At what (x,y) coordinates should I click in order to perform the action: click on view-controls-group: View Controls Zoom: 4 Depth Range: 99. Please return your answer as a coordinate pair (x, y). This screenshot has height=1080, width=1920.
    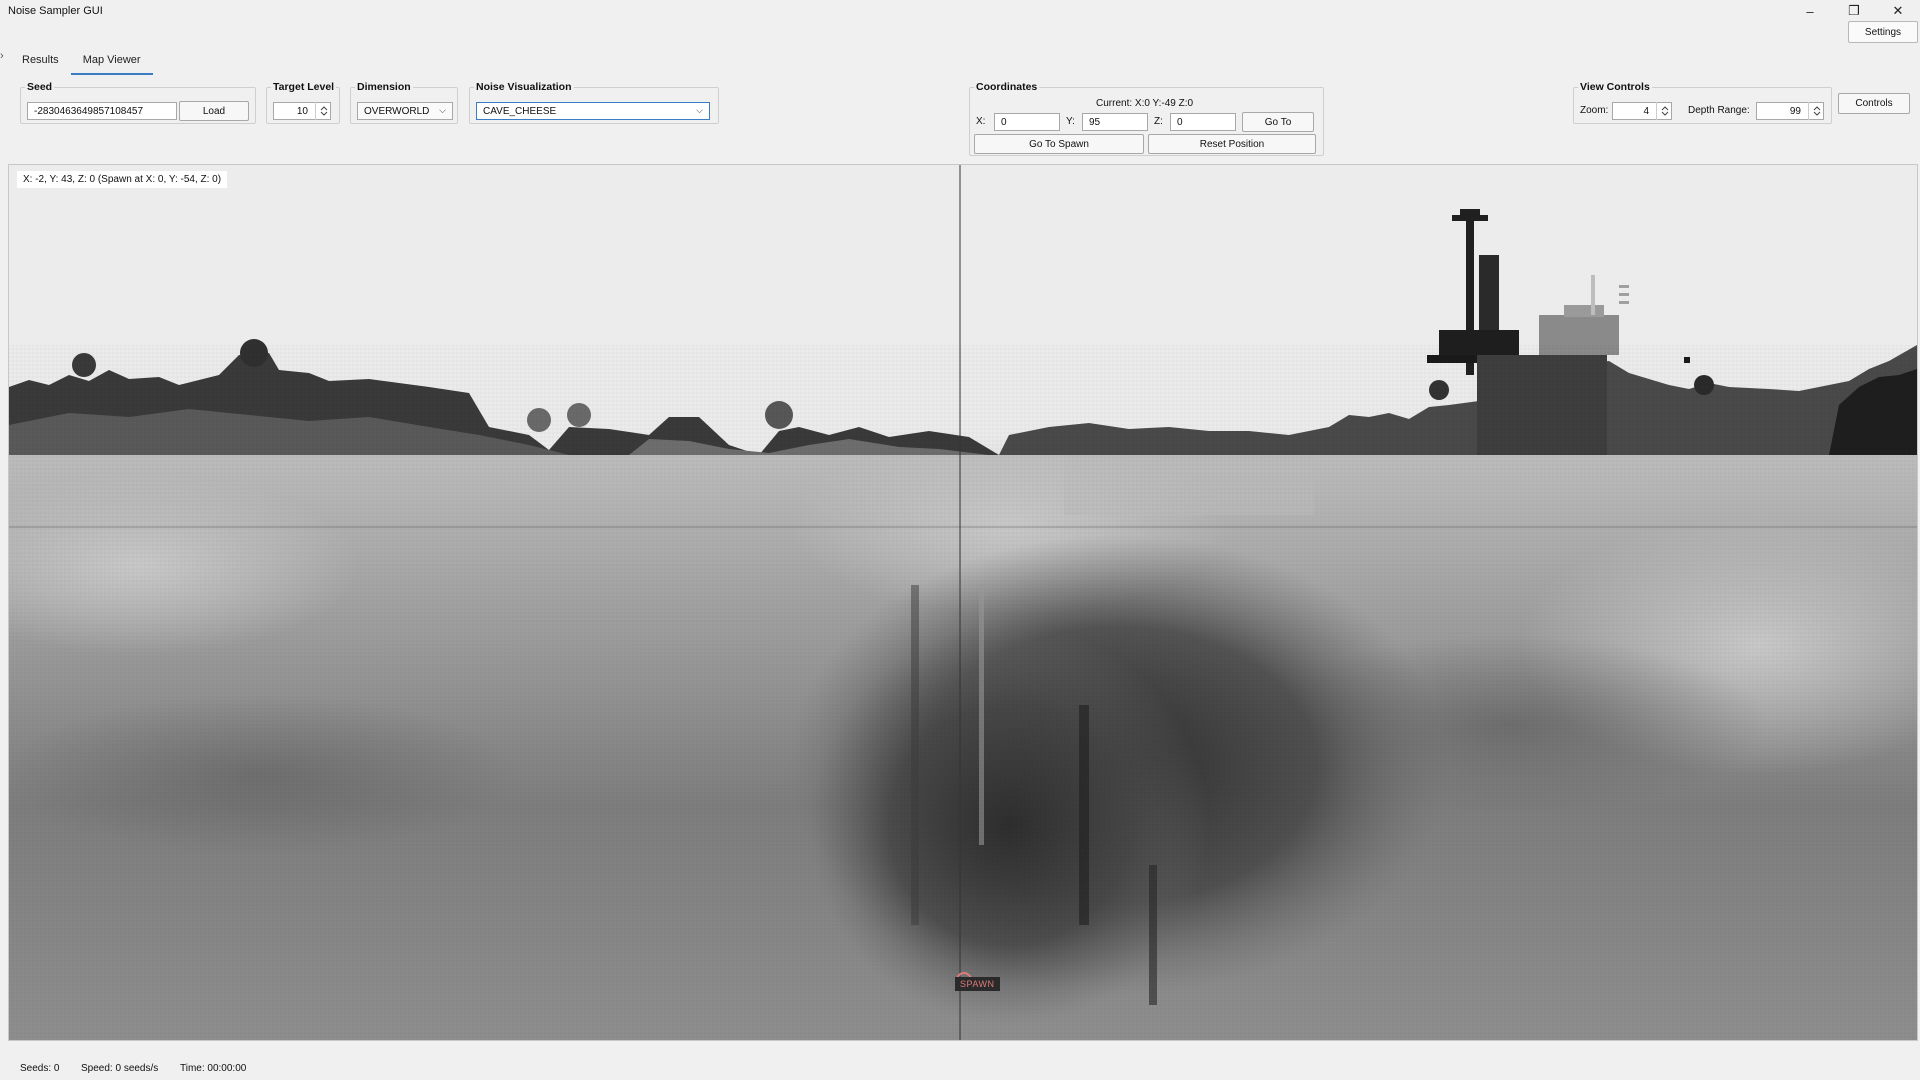
    Looking at the image, I should click on (1702, 102).